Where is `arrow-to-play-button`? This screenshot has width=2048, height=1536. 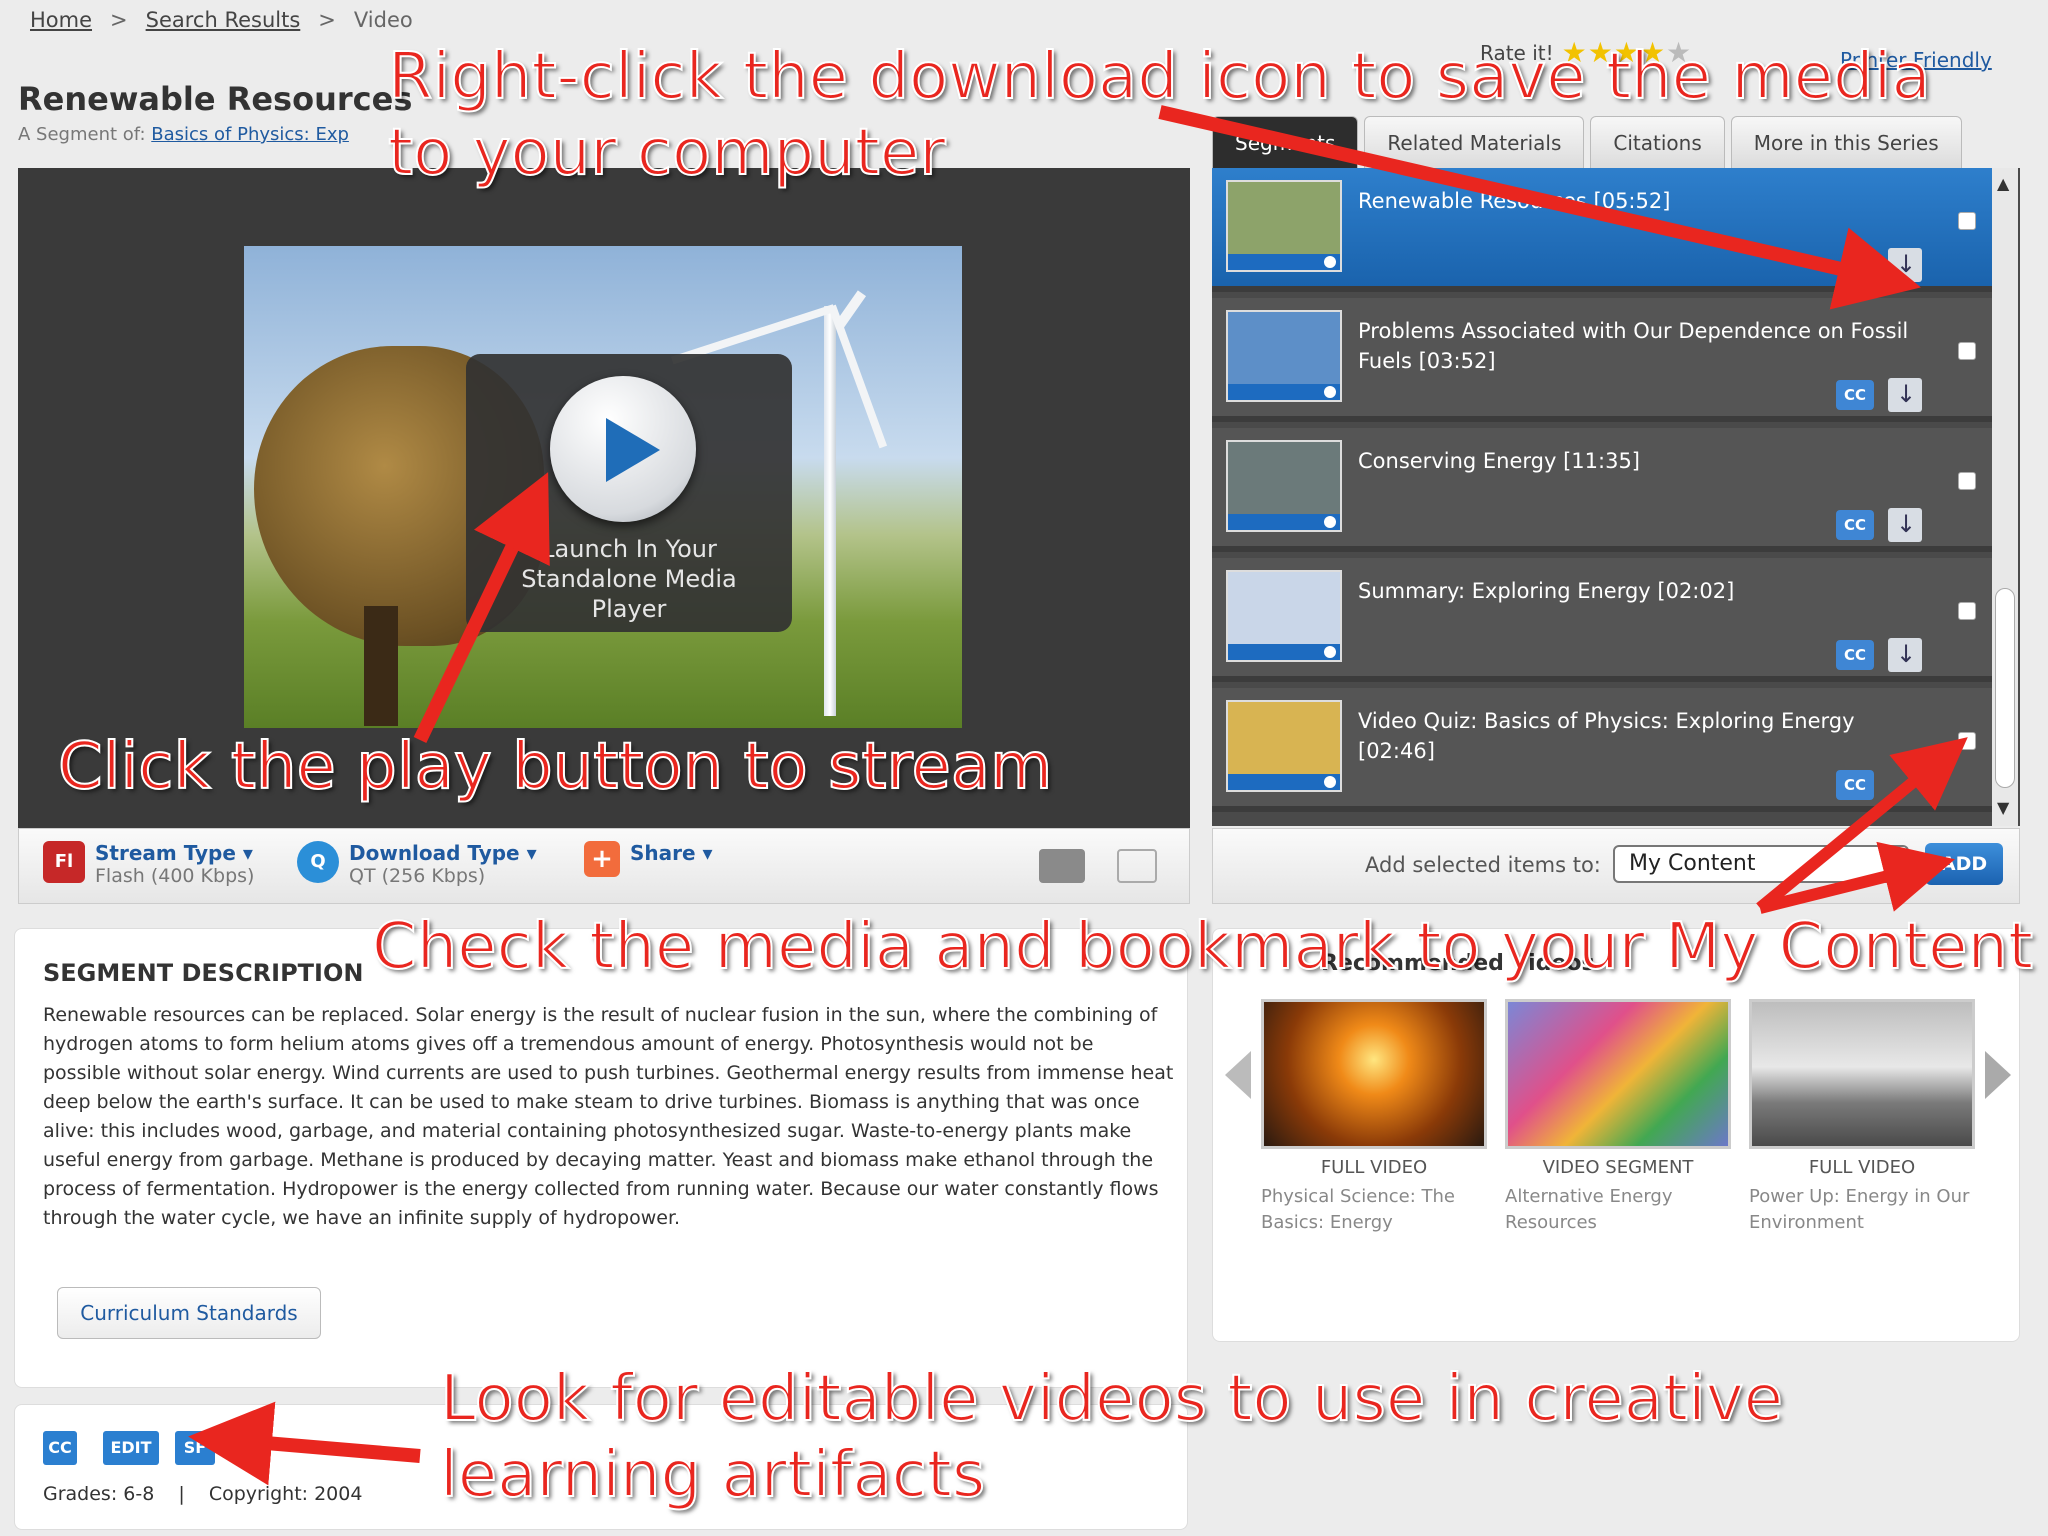
arrow-to-play-button is located at coordinates (481, 608).